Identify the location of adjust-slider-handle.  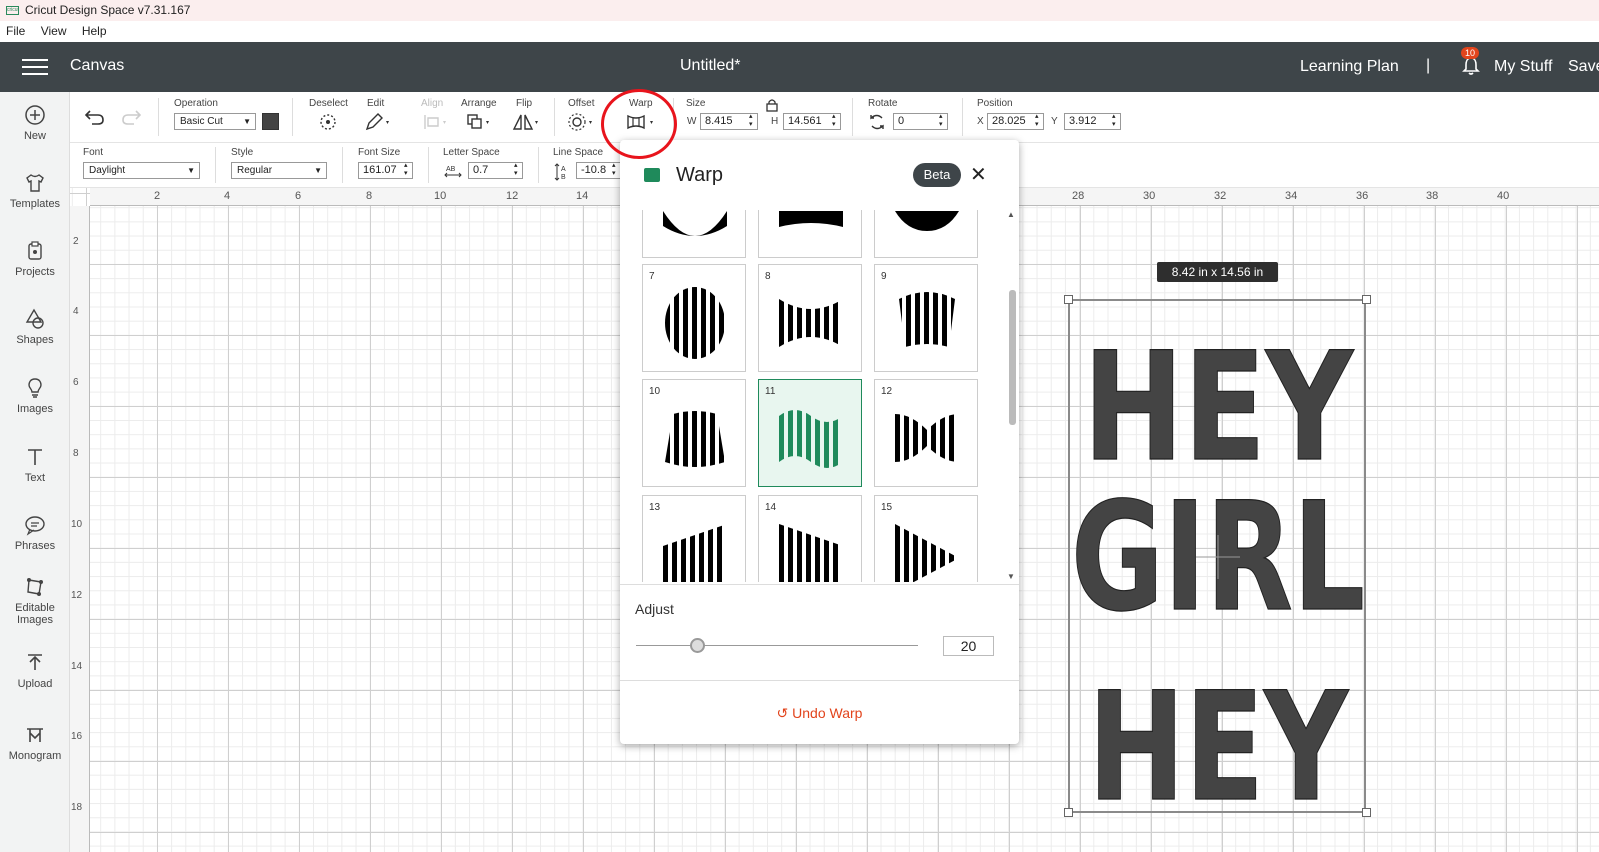
(697, 645).